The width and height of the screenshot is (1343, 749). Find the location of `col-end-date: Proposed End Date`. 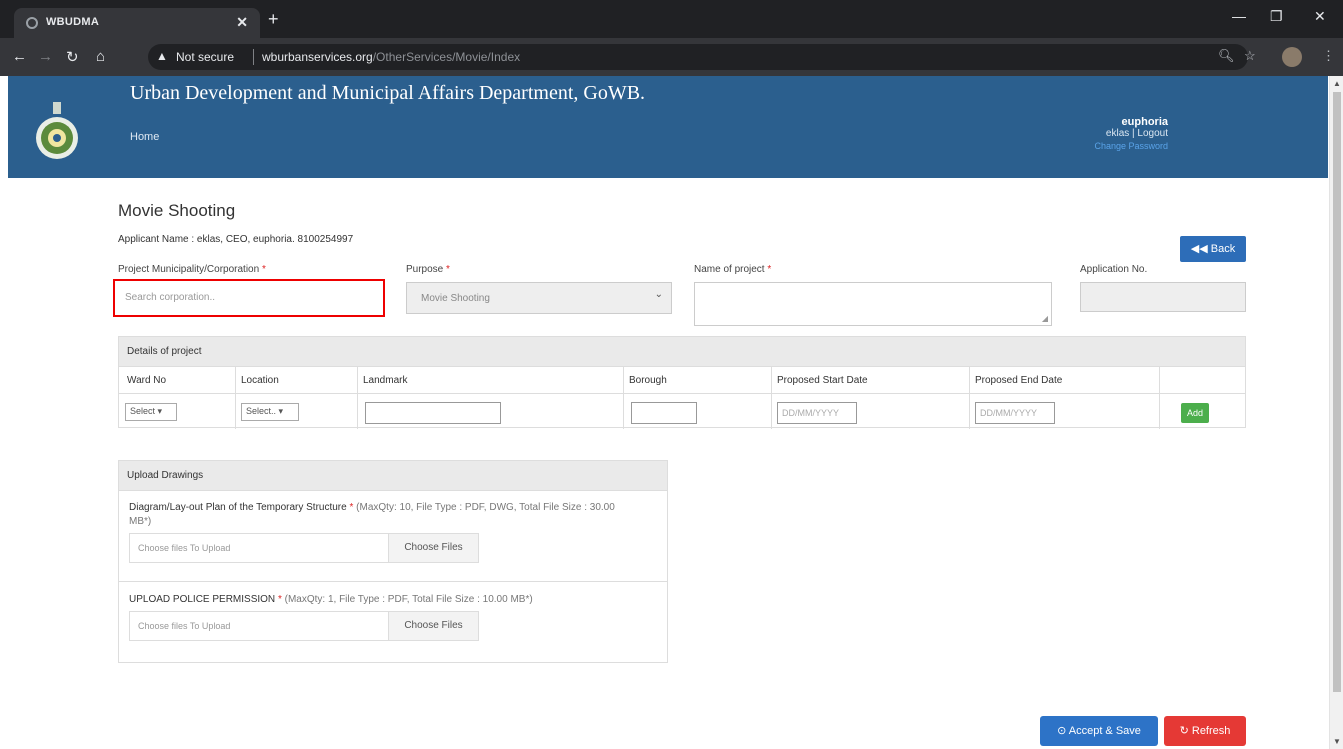

col-end-date: Proposed End Date is located at coordinates (1019, 380).